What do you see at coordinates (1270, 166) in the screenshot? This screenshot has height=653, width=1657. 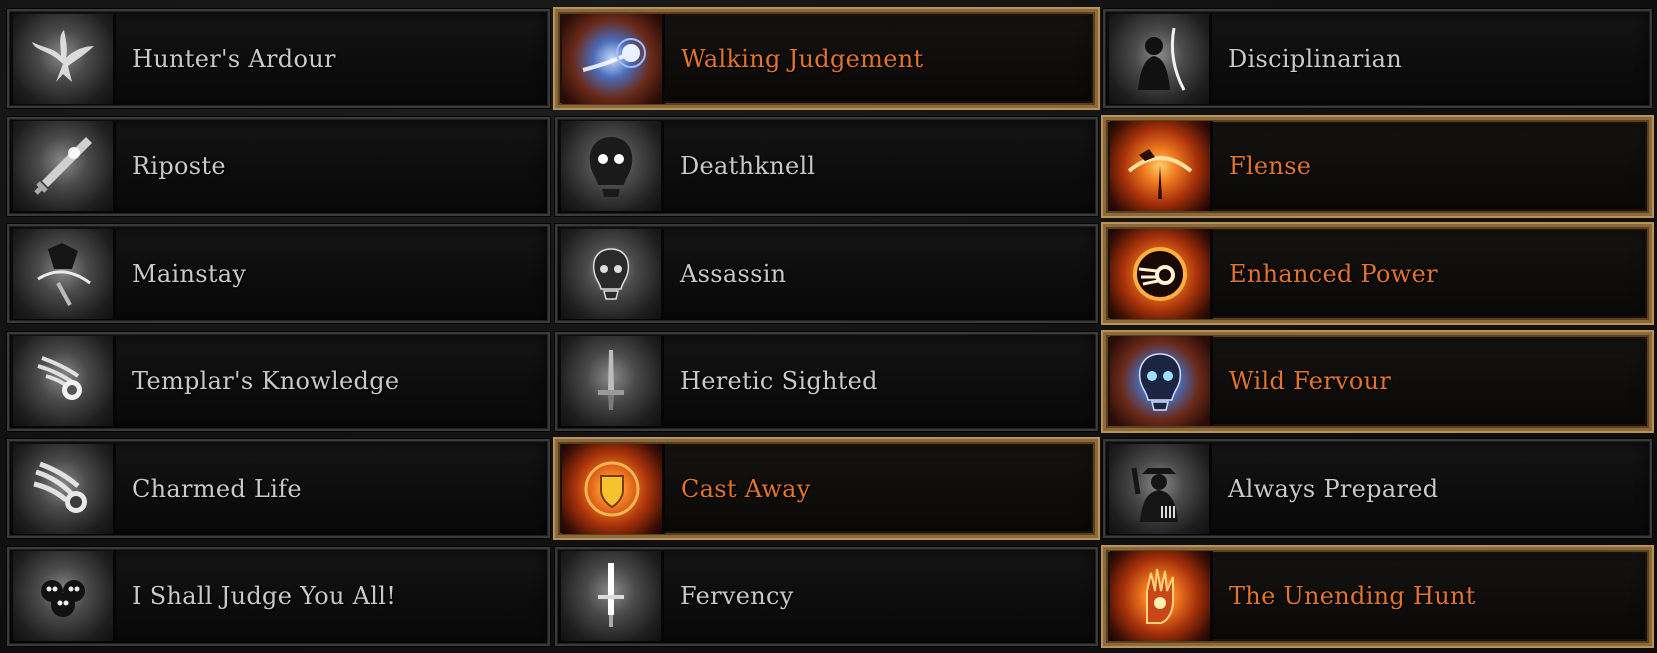 I see `perk-label: Flense` at bounding box center [1270, 166].